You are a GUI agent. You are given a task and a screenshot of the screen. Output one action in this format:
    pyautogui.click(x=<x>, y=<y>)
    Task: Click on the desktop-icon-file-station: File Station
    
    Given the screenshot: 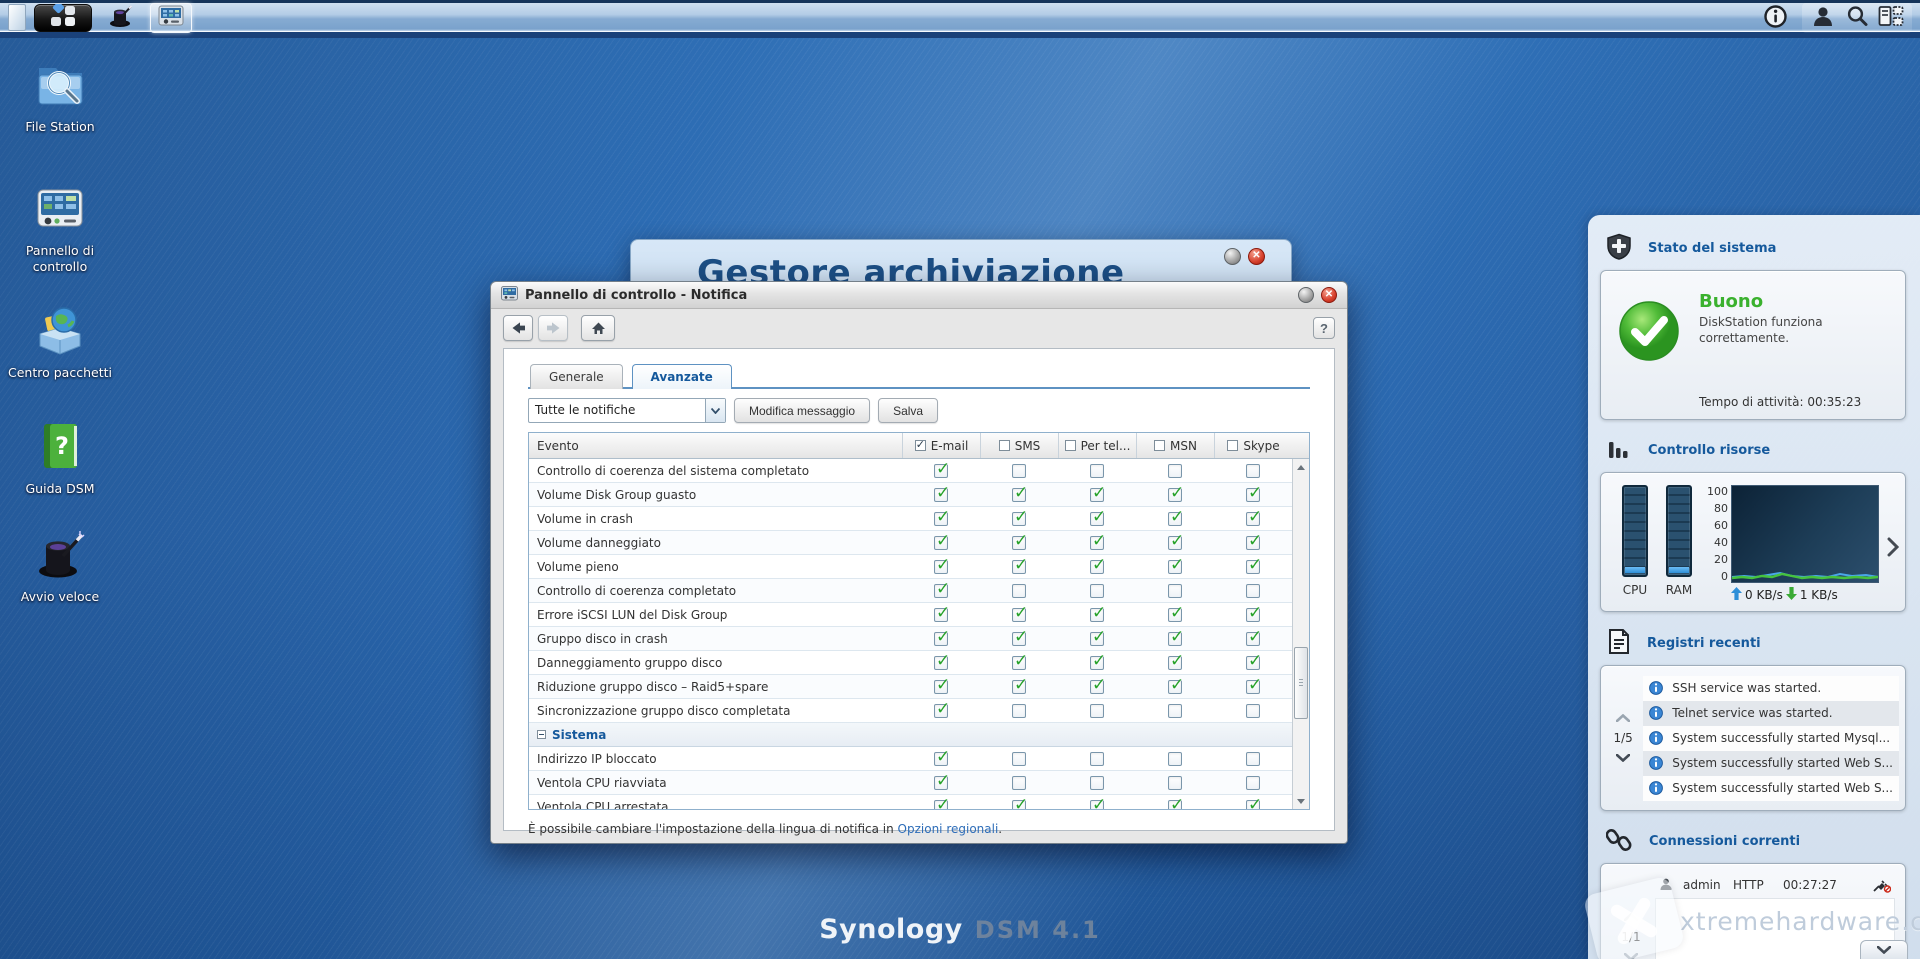 What is the action you would take?
    pyautogui.click(x=60, y=95)
    